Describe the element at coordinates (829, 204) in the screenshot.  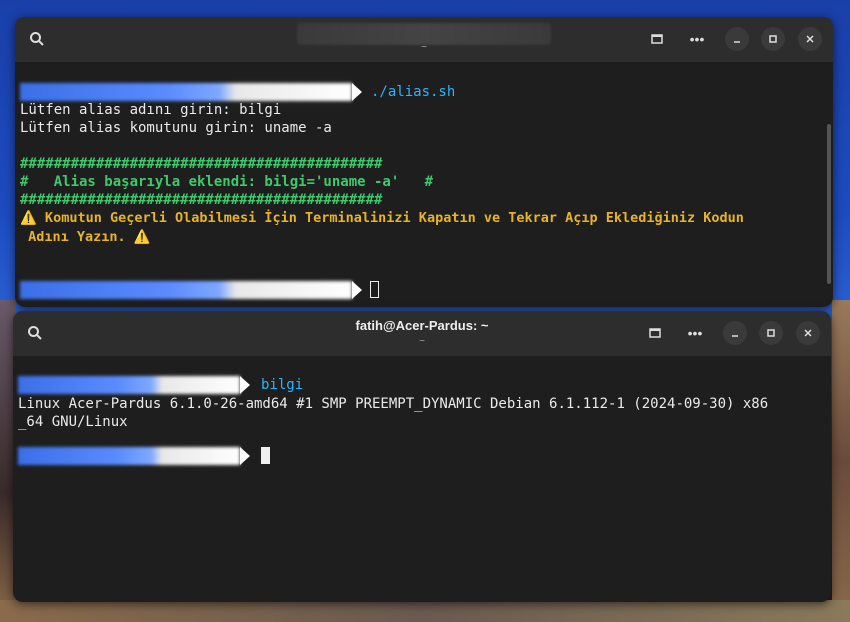
I see `scrollbar` at that location.